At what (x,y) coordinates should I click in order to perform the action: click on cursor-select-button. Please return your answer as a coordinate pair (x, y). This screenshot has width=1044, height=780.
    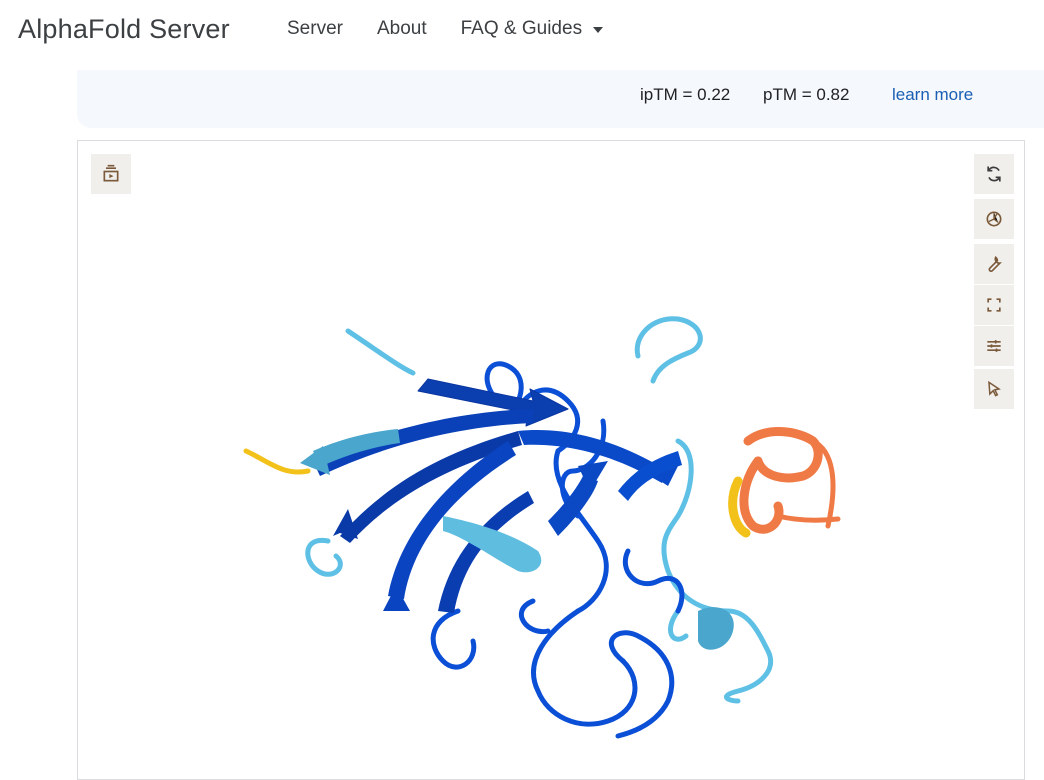
    Looking at the image, I should click on (994, 389).